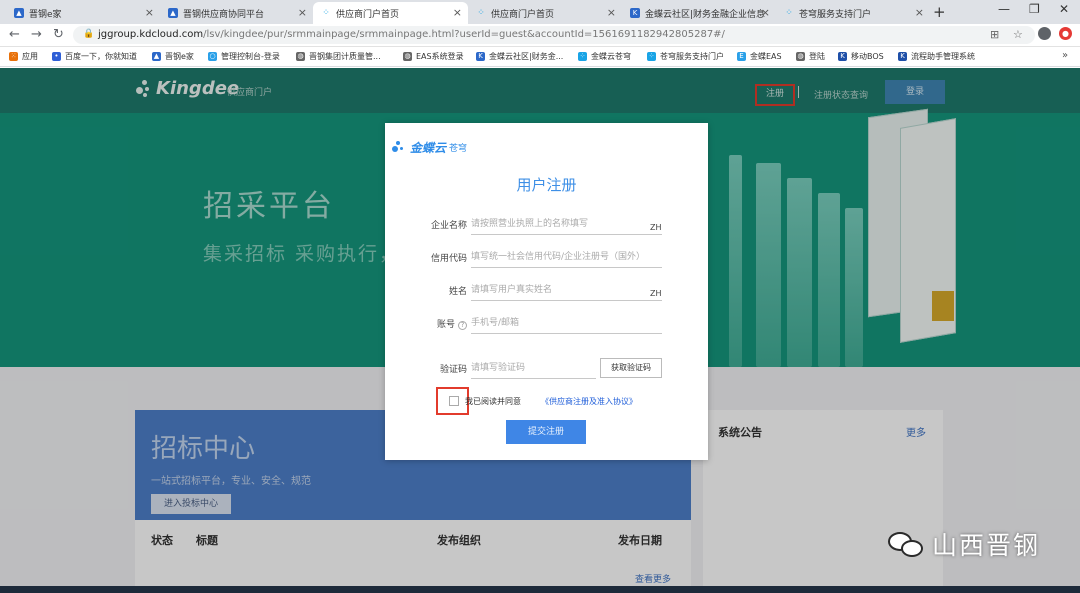 This screenshot has height=593, width=1080. I want to click on bookmark-item: K 流程助手管理系统, so click(936, 56).